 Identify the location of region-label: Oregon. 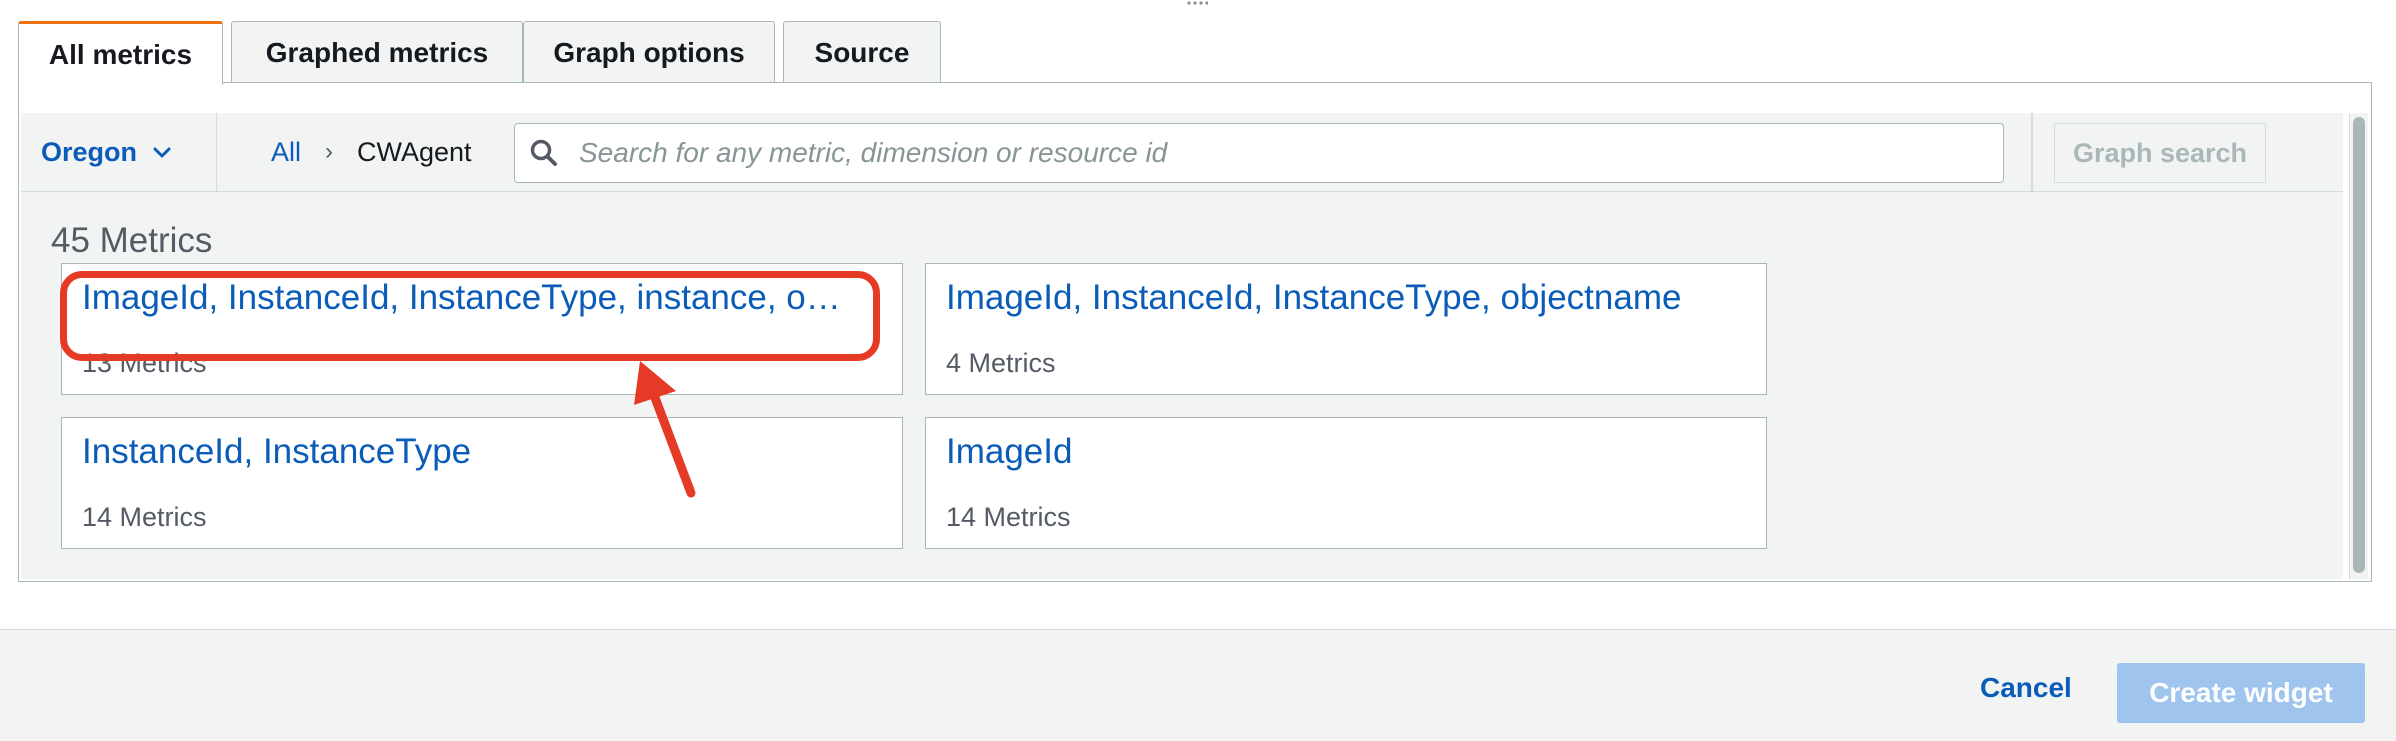
(89, 151).